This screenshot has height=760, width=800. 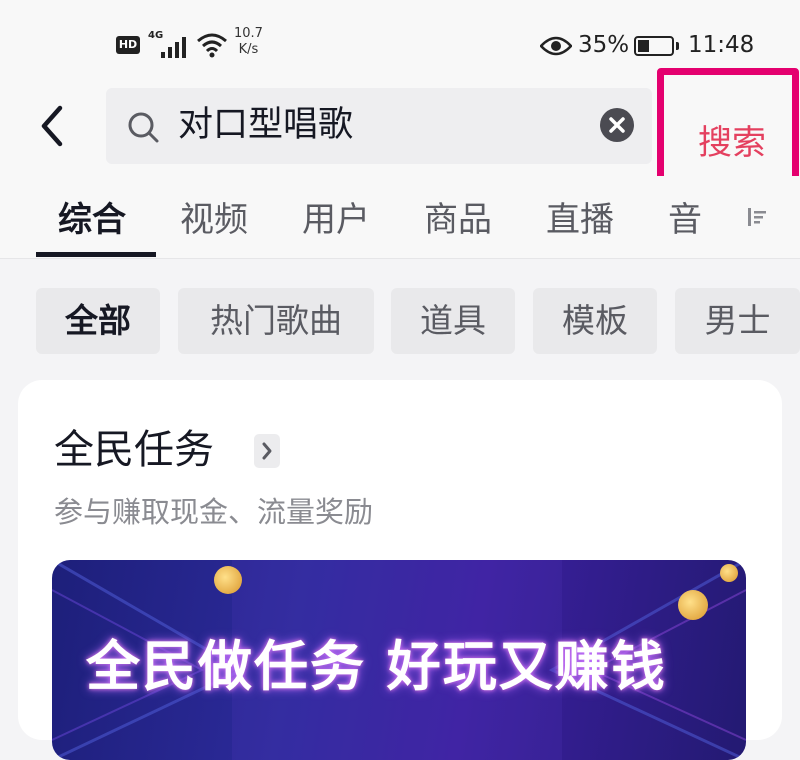 I want to click on tab-users: 用户, so click(x=336, y=216).